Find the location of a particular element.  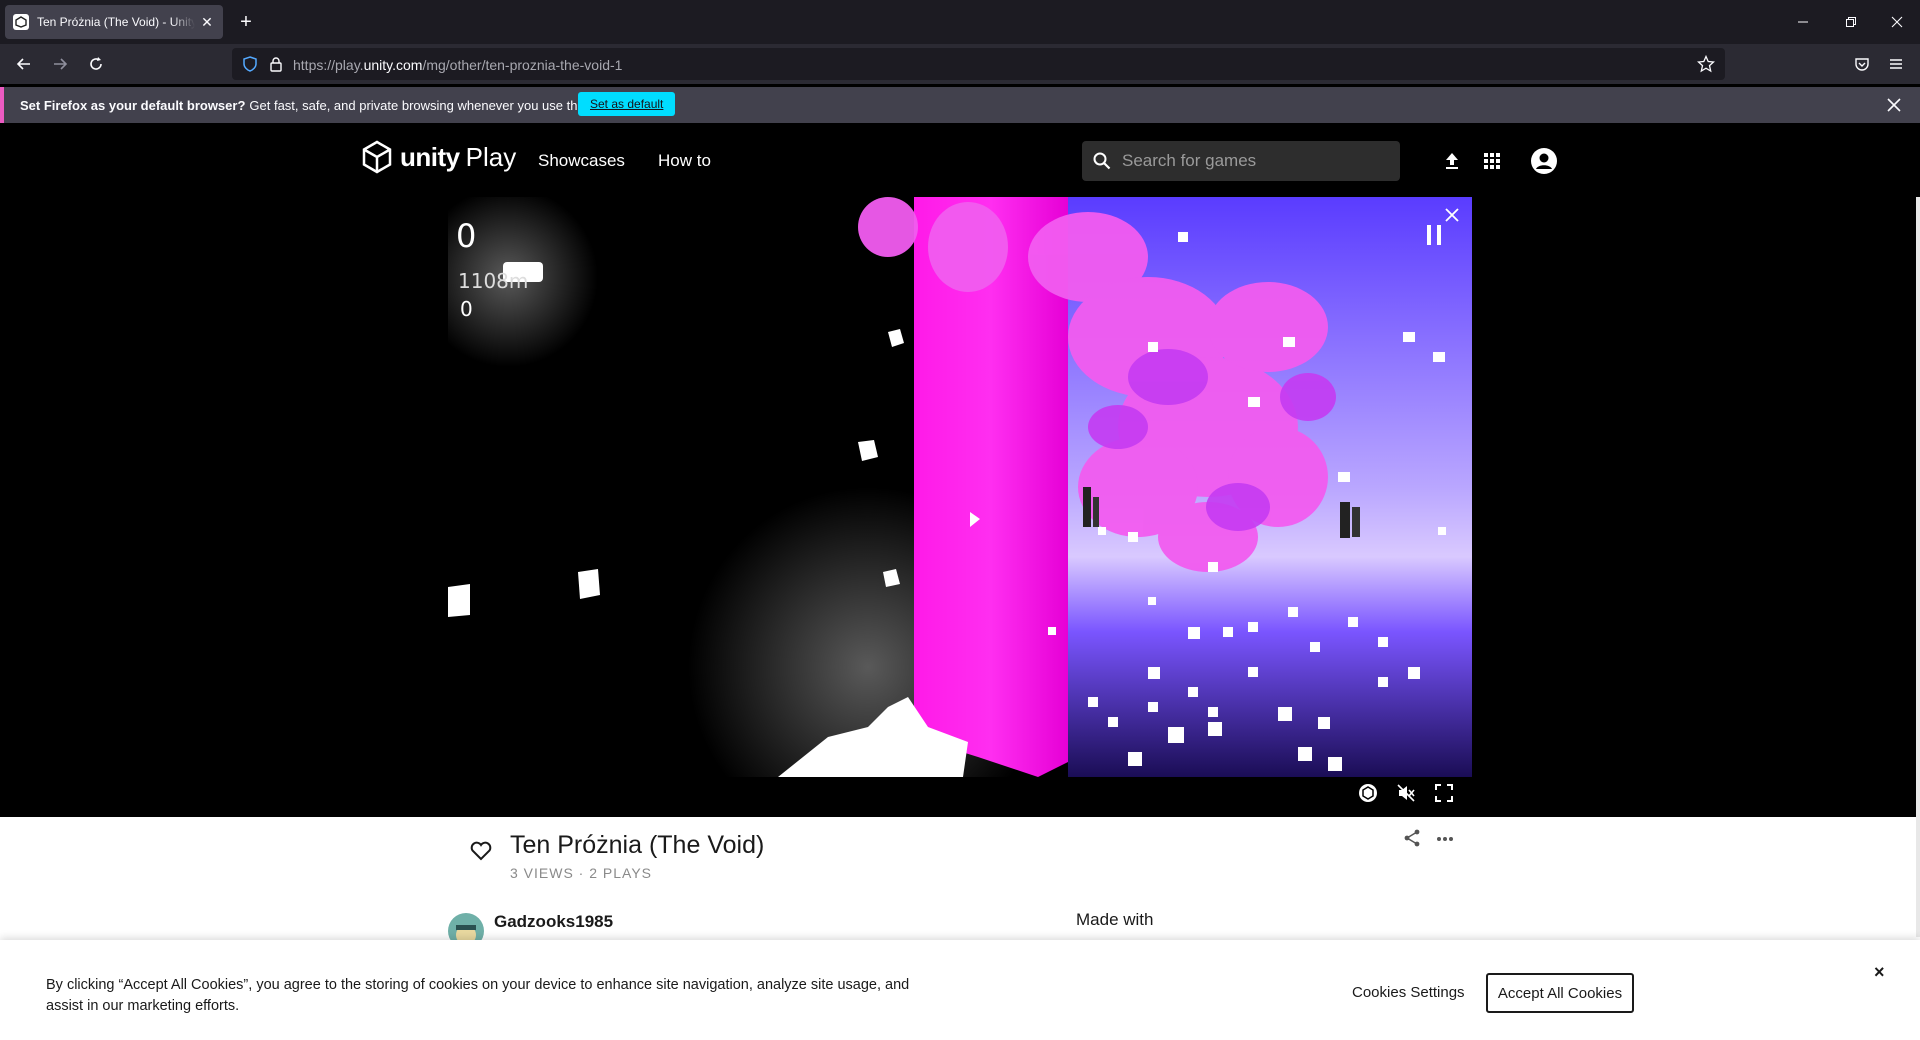

logo-suffix: Play is located at coordinates (491, 156).